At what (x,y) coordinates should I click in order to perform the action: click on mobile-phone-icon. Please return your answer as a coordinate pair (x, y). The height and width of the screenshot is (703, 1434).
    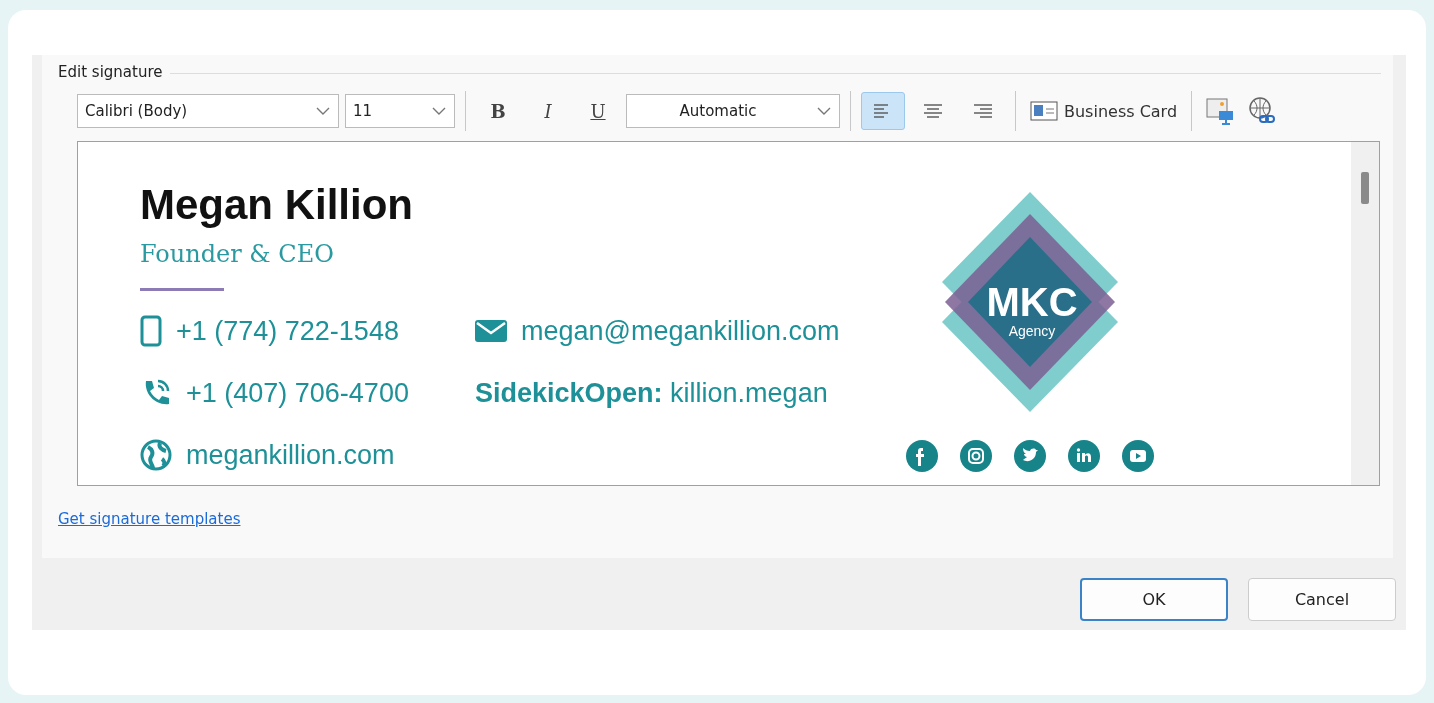
    Looking at the image, I should click on (151, 331).